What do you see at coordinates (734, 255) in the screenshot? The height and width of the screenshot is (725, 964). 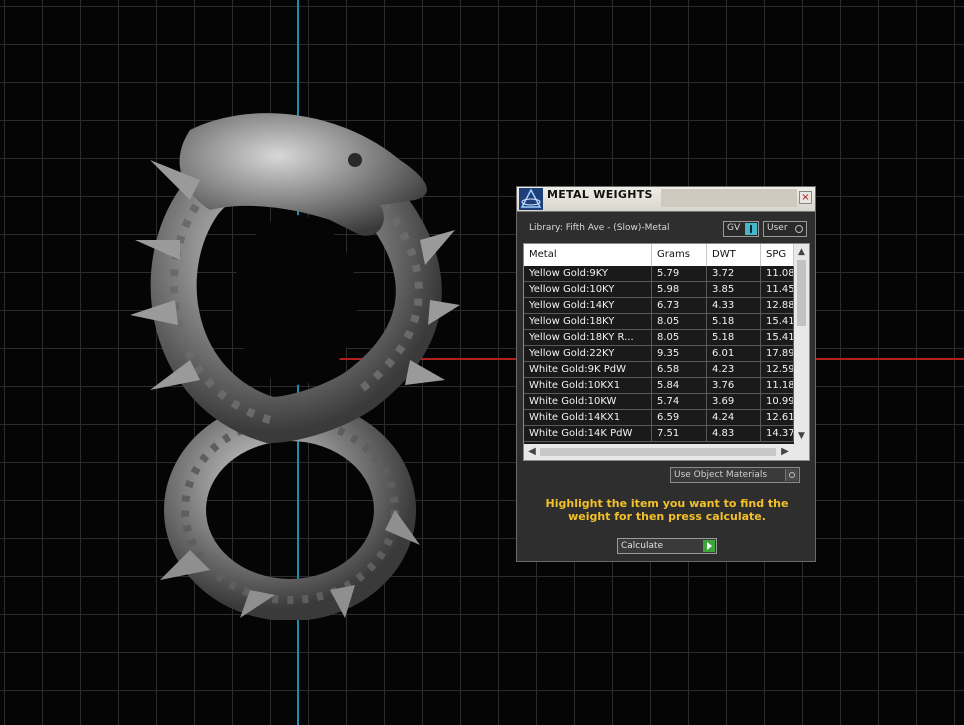 I see `column-header-dwt: DWT` at bounding box center [734, 255].